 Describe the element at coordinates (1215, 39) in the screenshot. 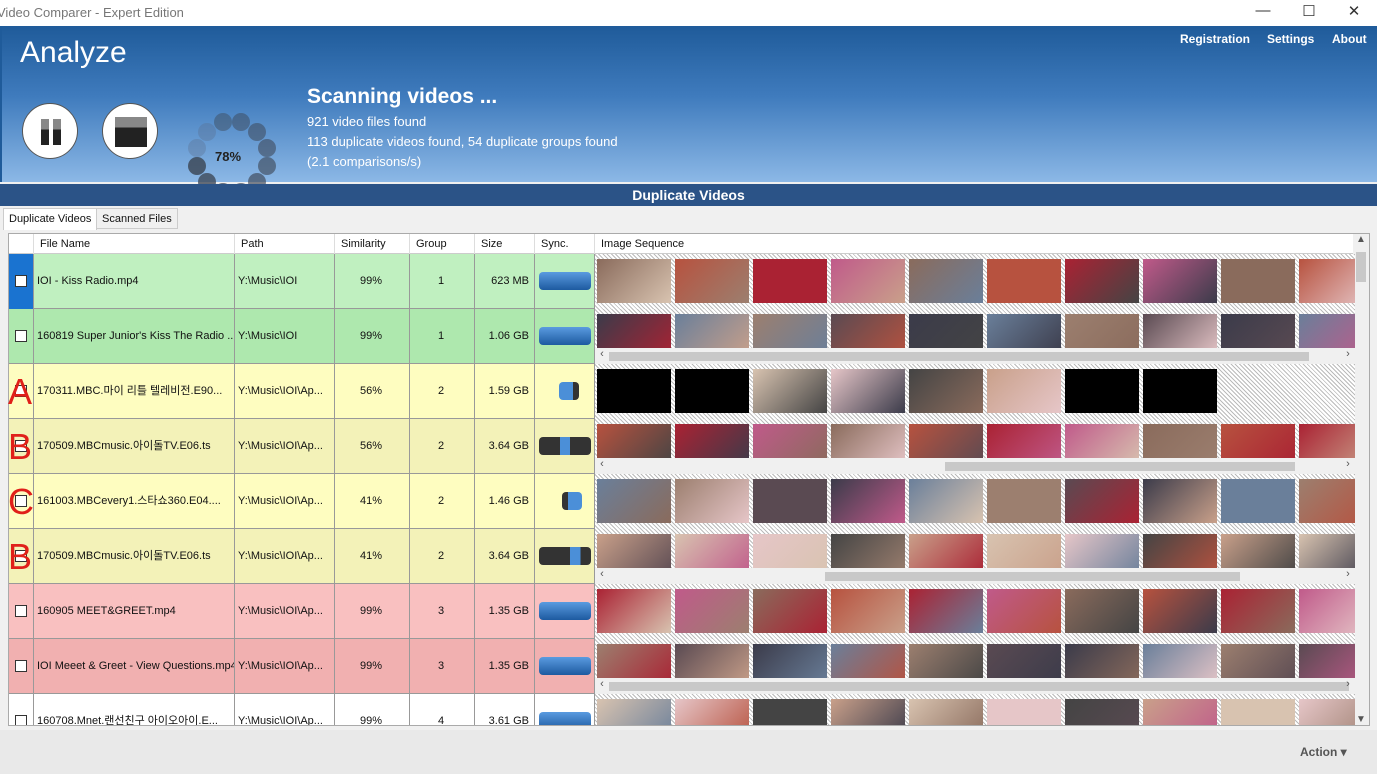

I see `nav-registration: Registration` at that location.